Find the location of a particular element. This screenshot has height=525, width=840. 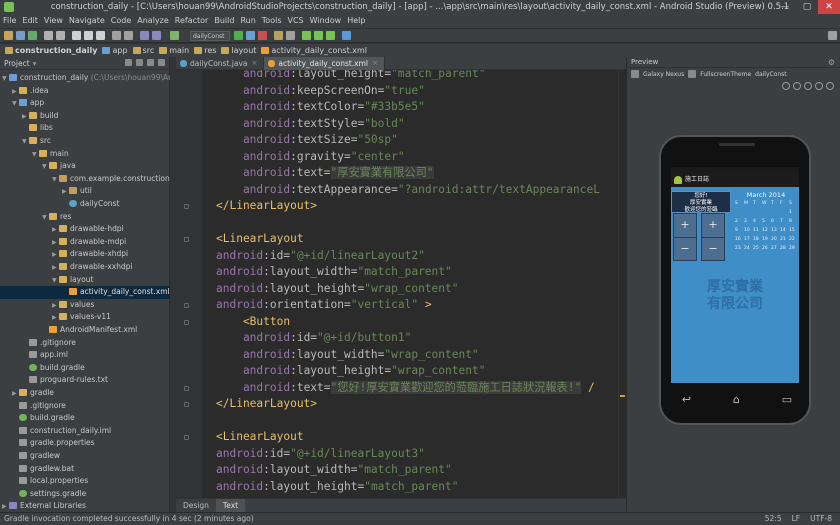

tree-item: proguard-rules.txt is located at coordinates (85, 380).